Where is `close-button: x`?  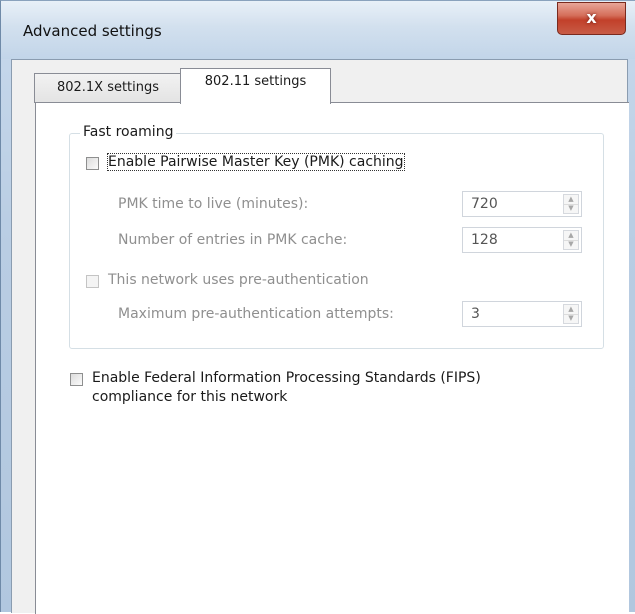
close-button: x is located at coordinates (591, 18).